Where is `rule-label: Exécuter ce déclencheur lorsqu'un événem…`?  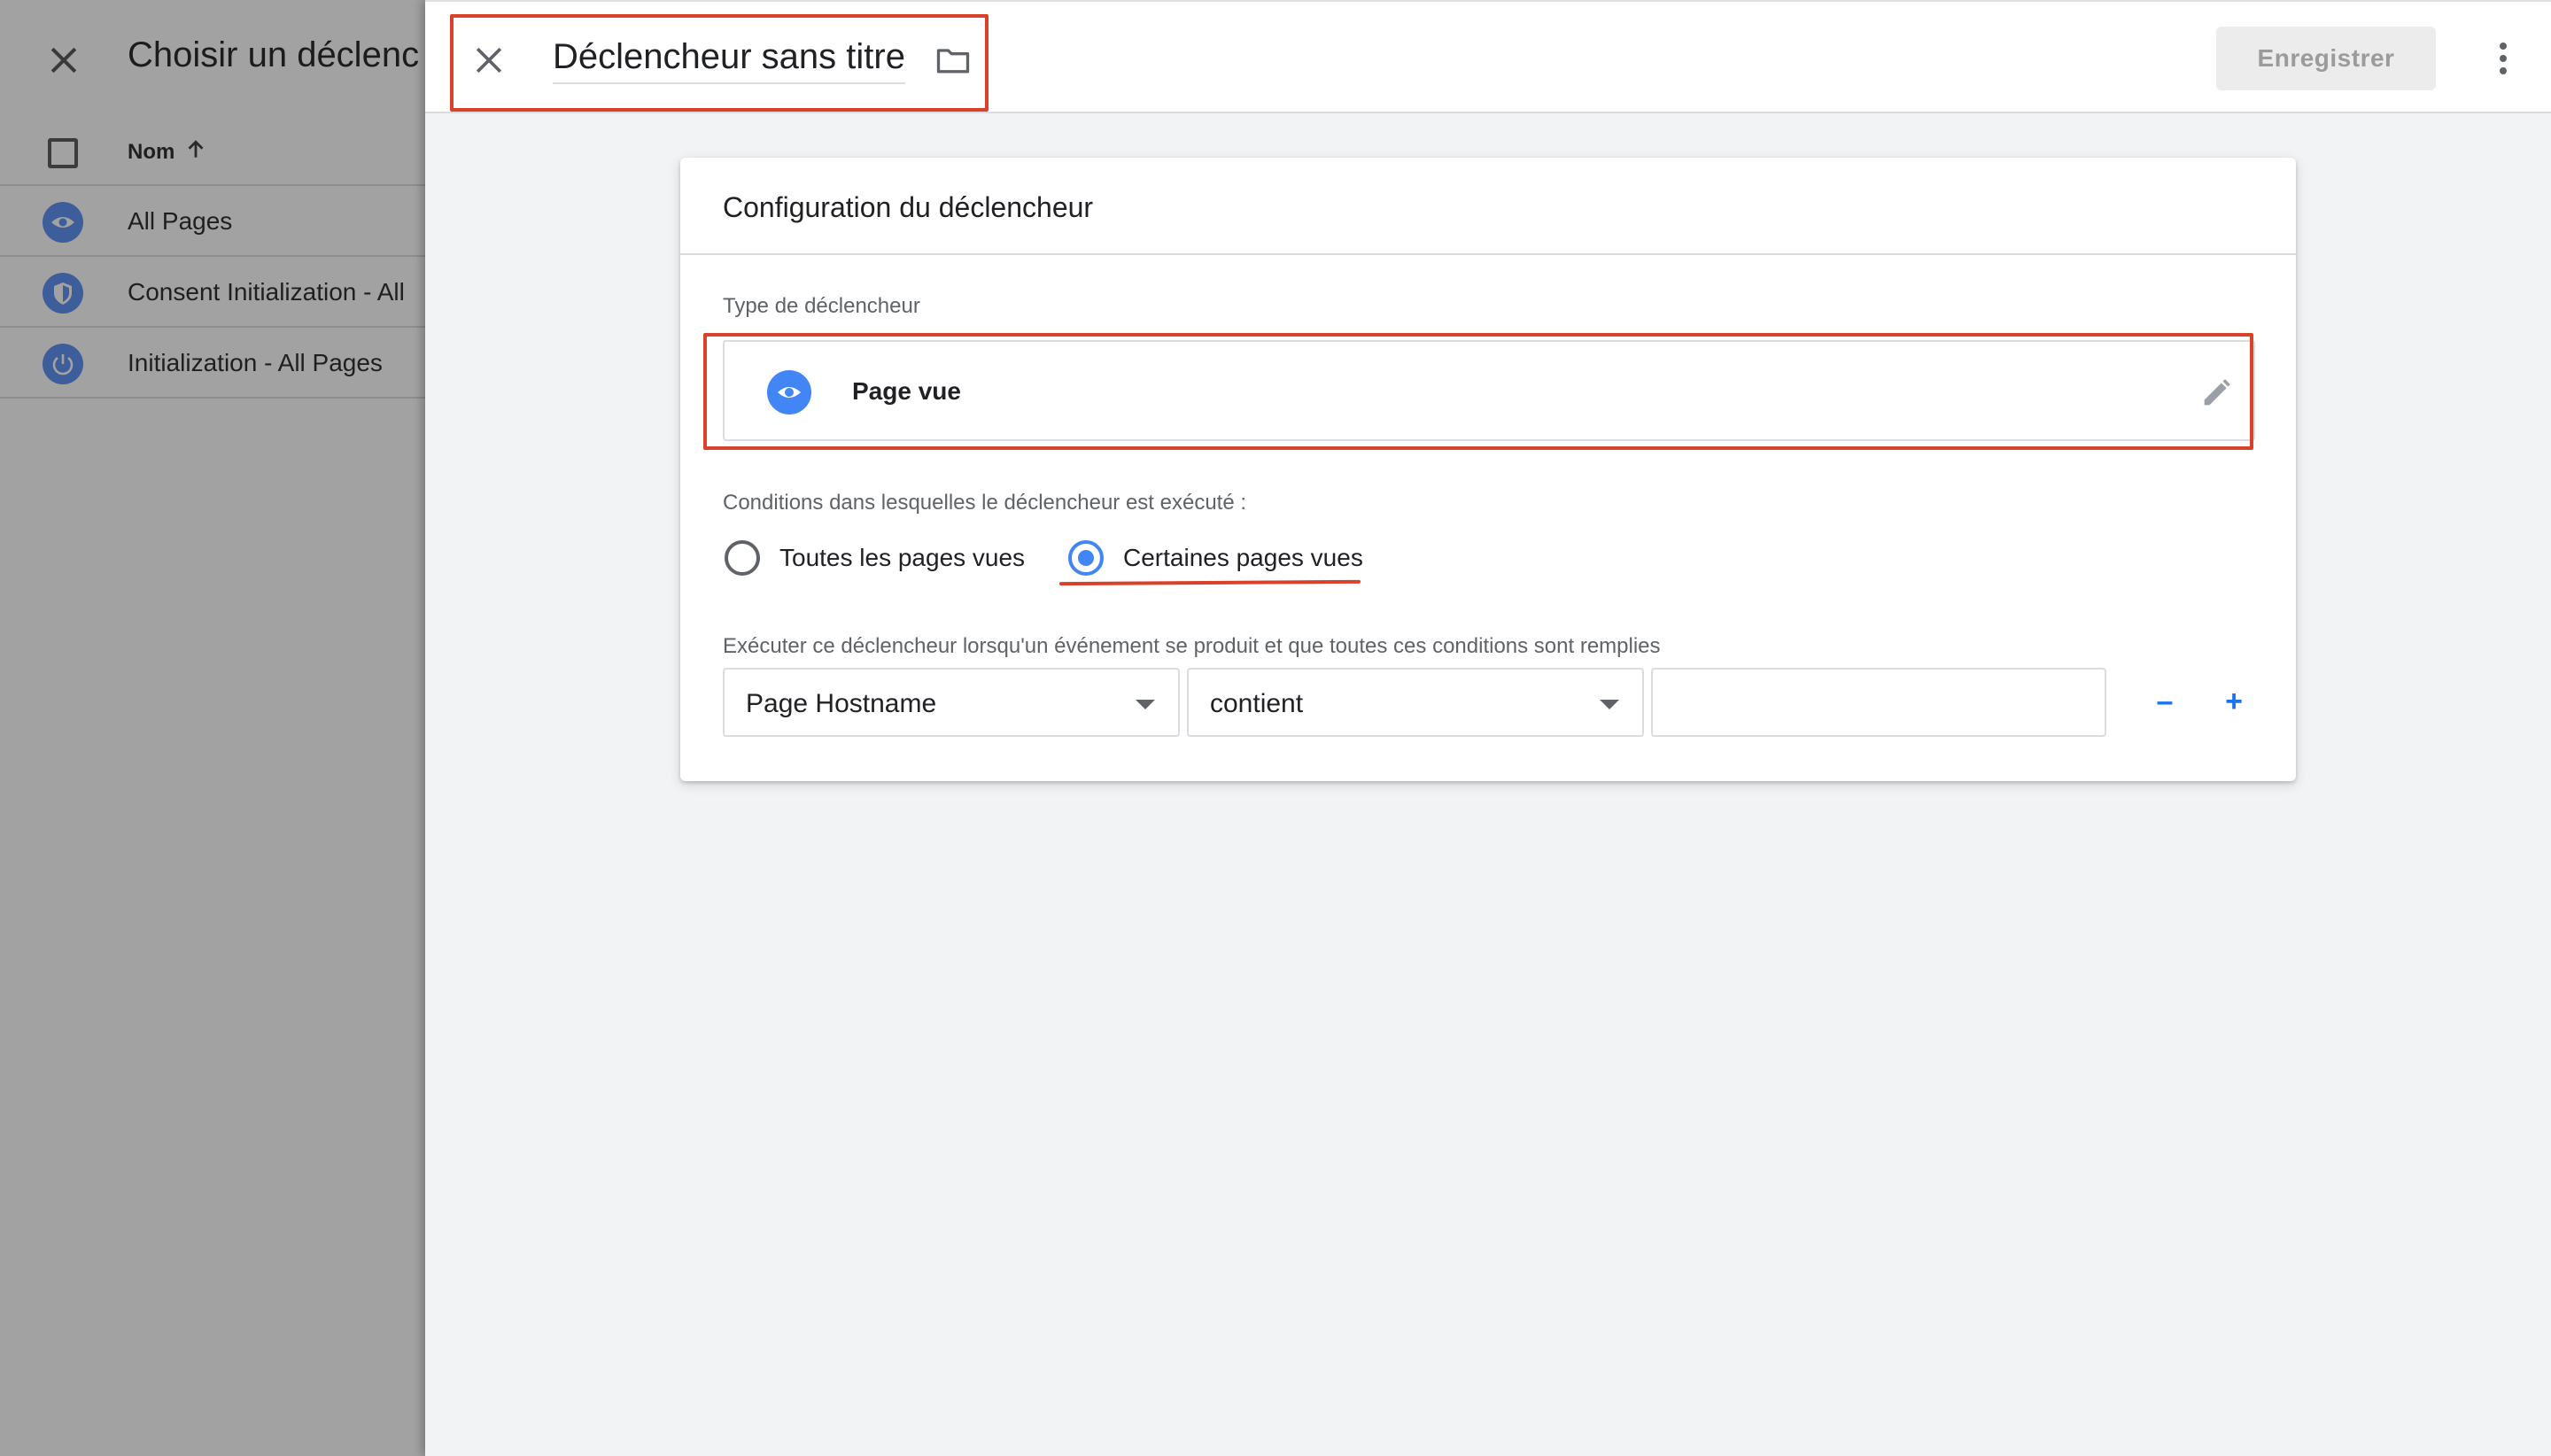
rule-label: Exécuter ce déclencheur lorsqu'un événem… is located at coordinates (1192, 646).